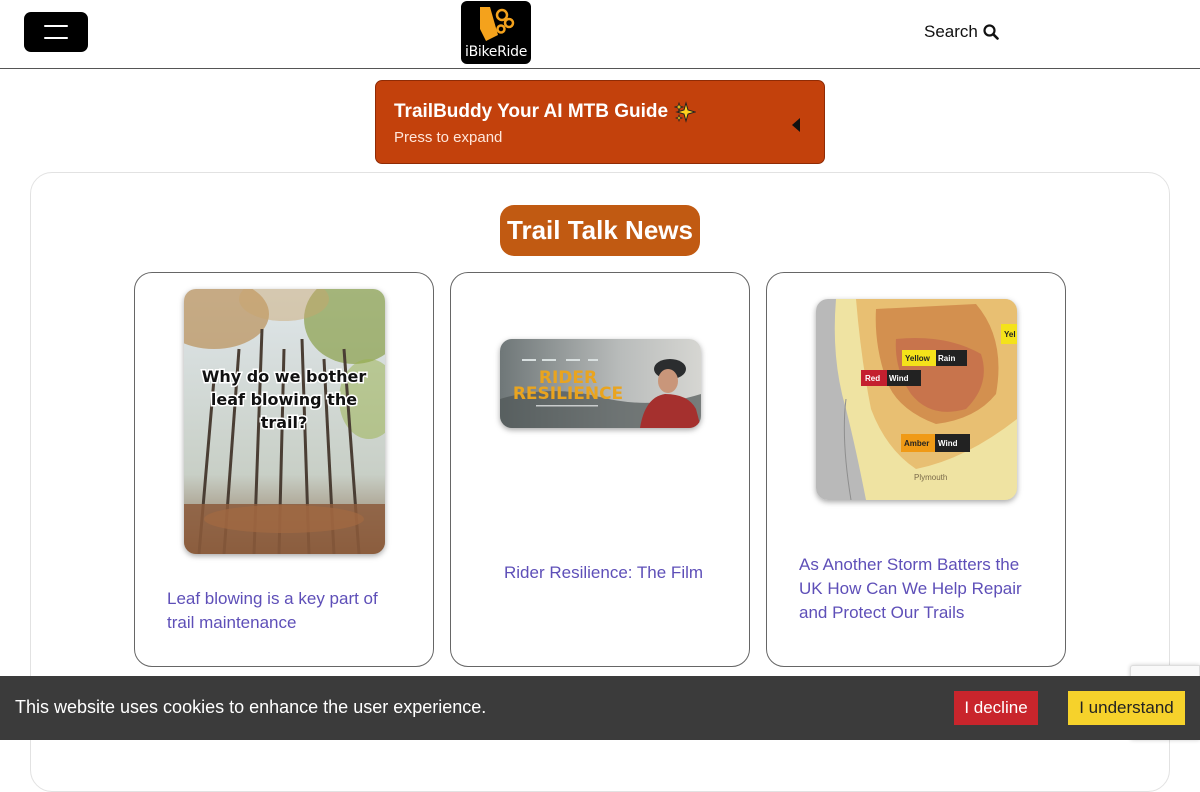 Image resolution: width=1200 pixels, height=792 pixels. What do you see at coordinates (531, 111) in the screenshot?
I see `banner-title: TrailBuddy Your AI MTB Guide` at bounding box center [531, 111].